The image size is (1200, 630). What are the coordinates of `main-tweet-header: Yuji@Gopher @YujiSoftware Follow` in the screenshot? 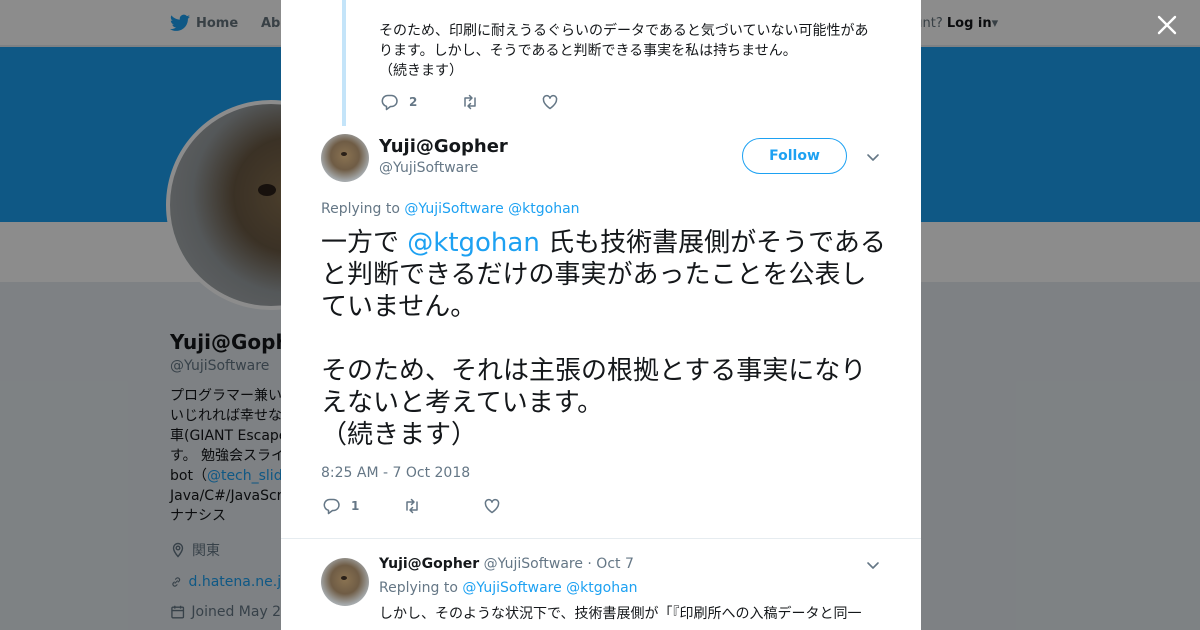 It's located at (601, 159).